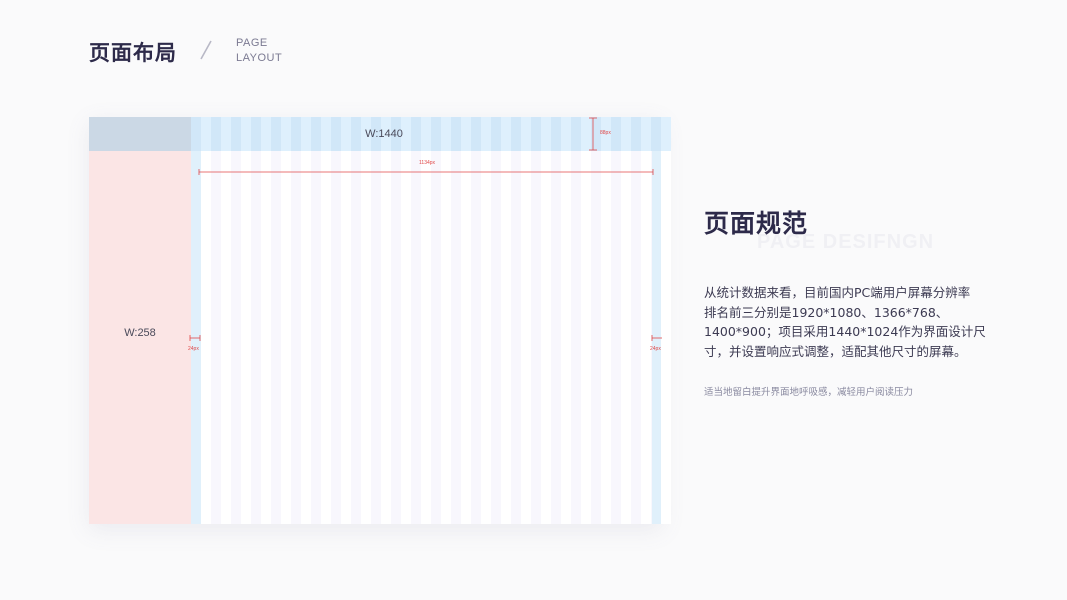  Describe the element at coordinates (427, 163) in the screenshot. I see `content-width-label: 1134px` at that location.